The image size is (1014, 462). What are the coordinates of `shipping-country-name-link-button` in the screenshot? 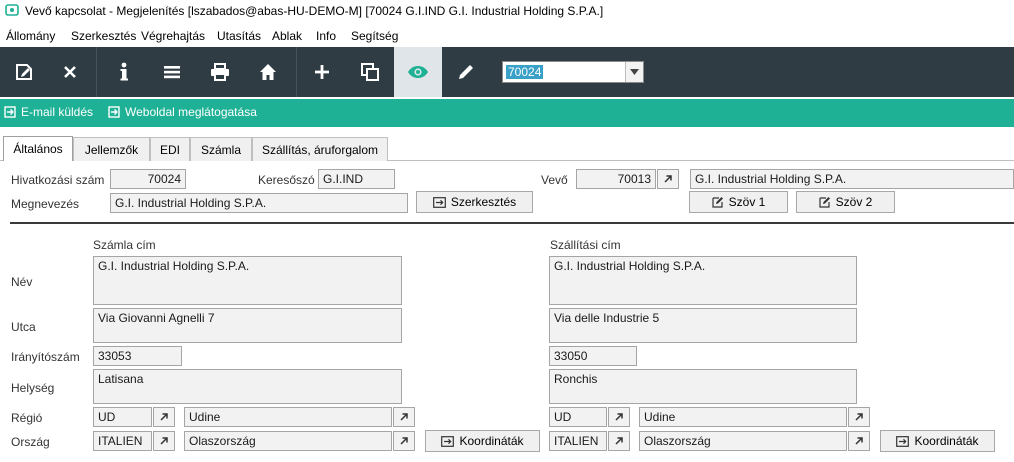 It's located at (859, 441).